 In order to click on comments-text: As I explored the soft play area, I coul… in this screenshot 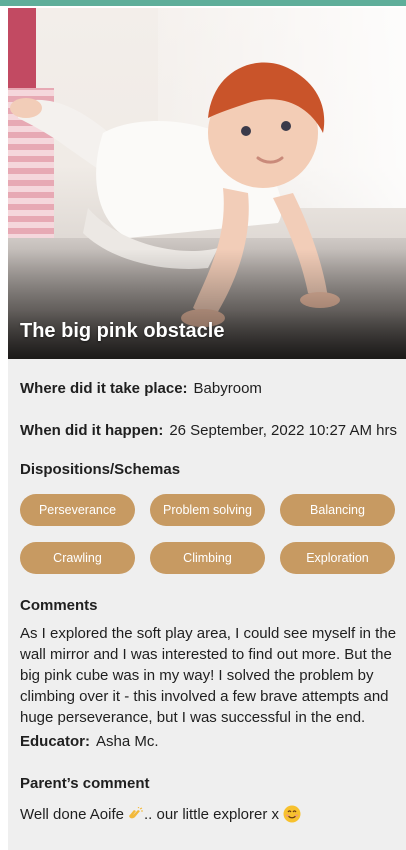, I will do `click(208, 675)`.